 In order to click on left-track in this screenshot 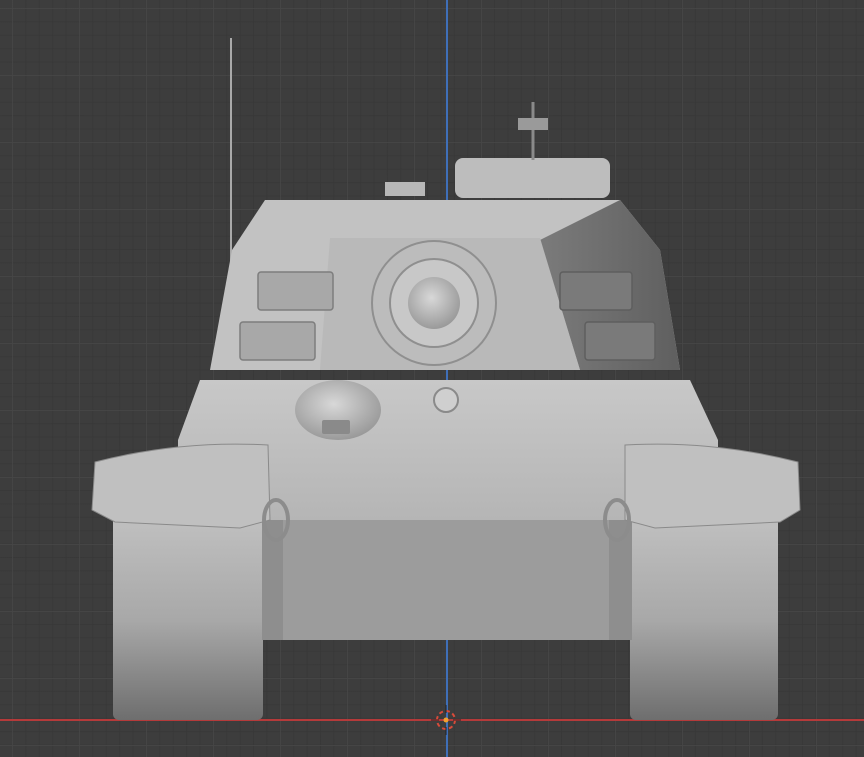, I will do `click(198, 610)`.